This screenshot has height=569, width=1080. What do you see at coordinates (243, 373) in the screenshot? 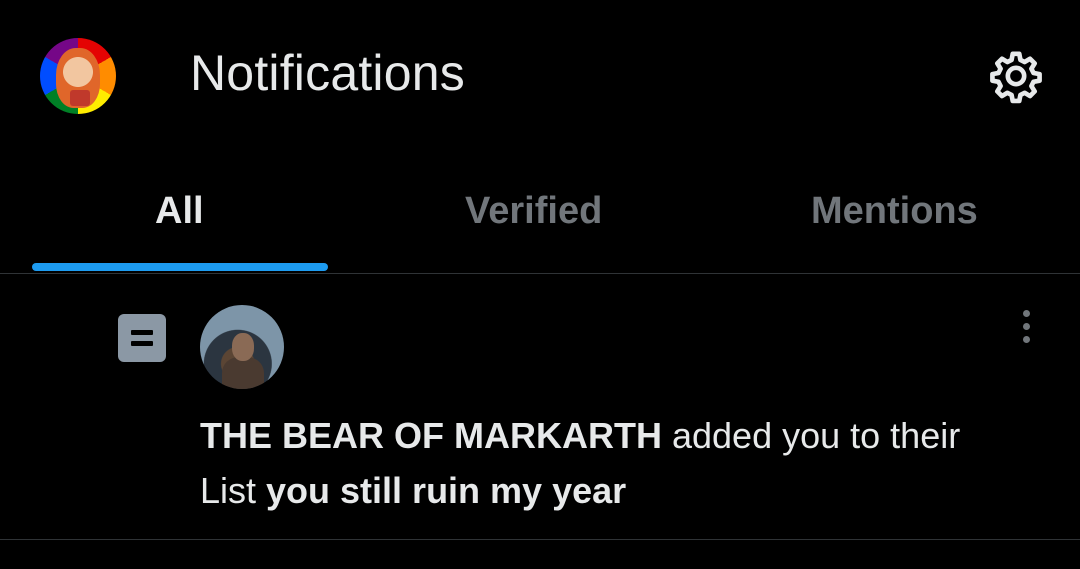
I see `avatar-body` at bounding box center [243, 373].